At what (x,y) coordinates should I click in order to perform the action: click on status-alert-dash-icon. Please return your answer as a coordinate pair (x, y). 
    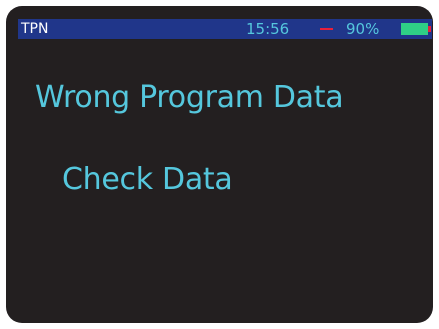
    Looking at the image, I should click on (326, 29).